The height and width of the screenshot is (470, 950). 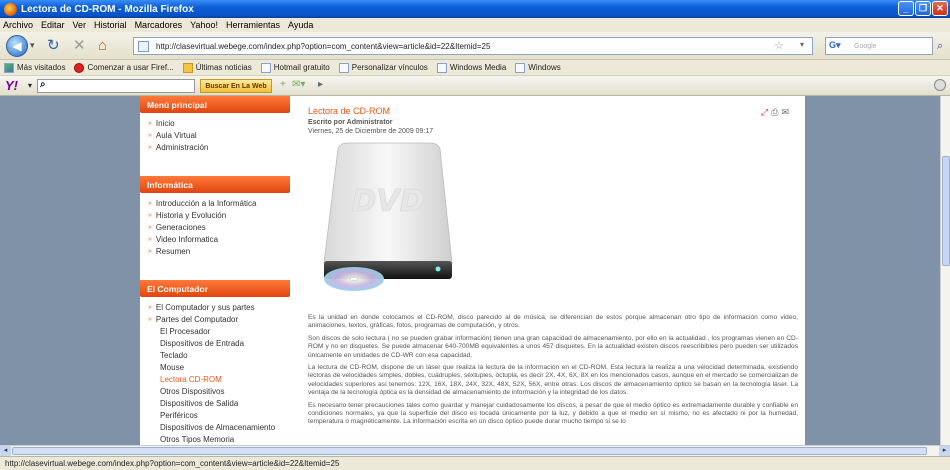 I want to click on sidebar-item: » Introducción a la Informática, so click(x=219, y=204).